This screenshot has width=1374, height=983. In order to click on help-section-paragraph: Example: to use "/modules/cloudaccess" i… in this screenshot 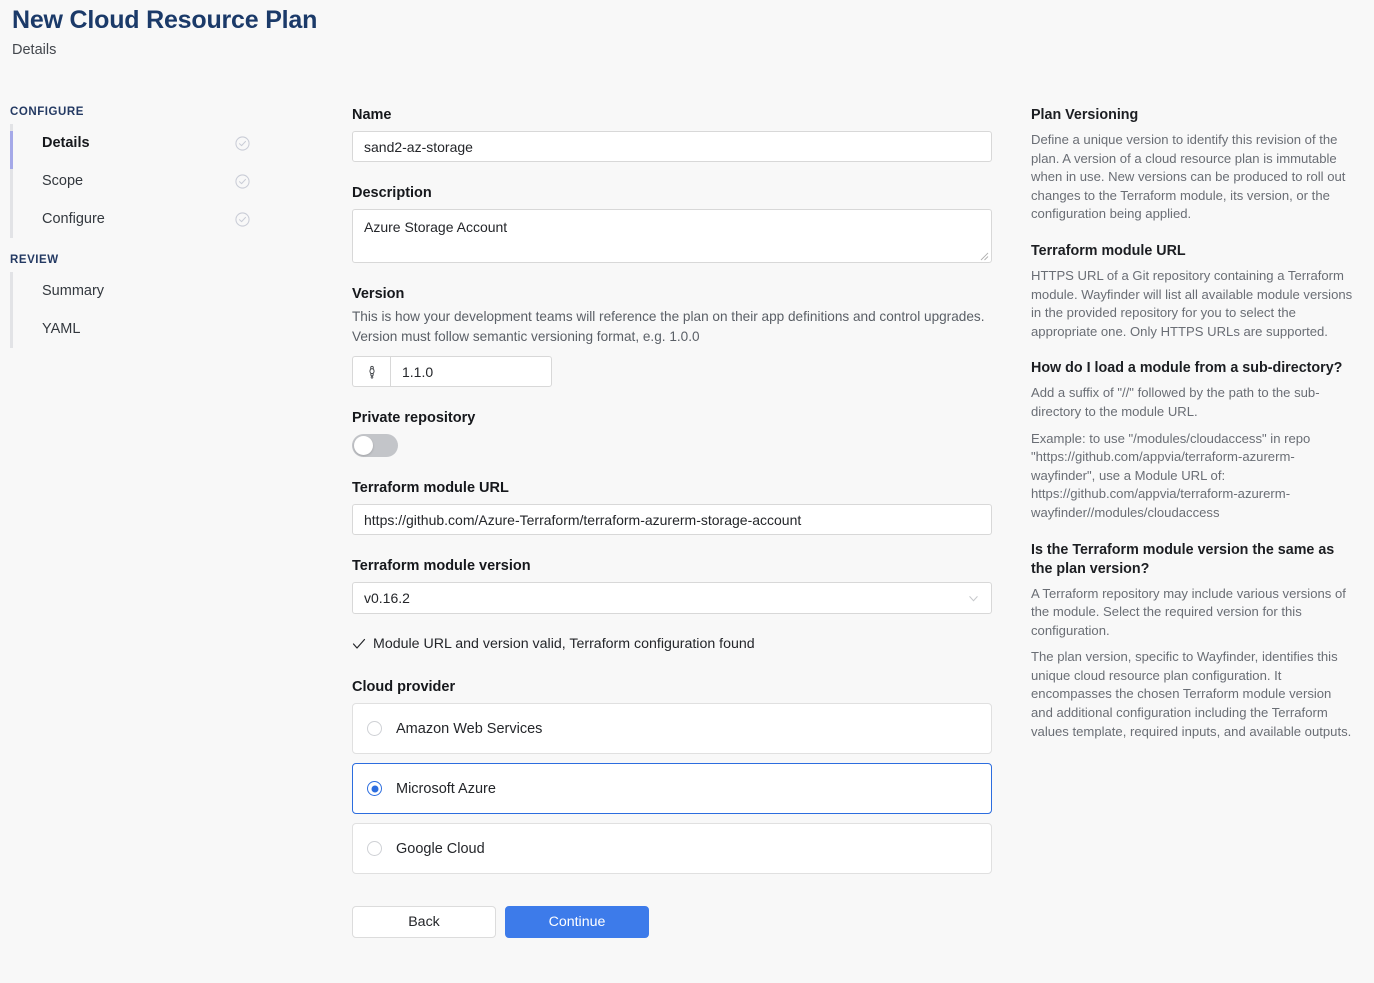, I will do `click(1171, 475)`.